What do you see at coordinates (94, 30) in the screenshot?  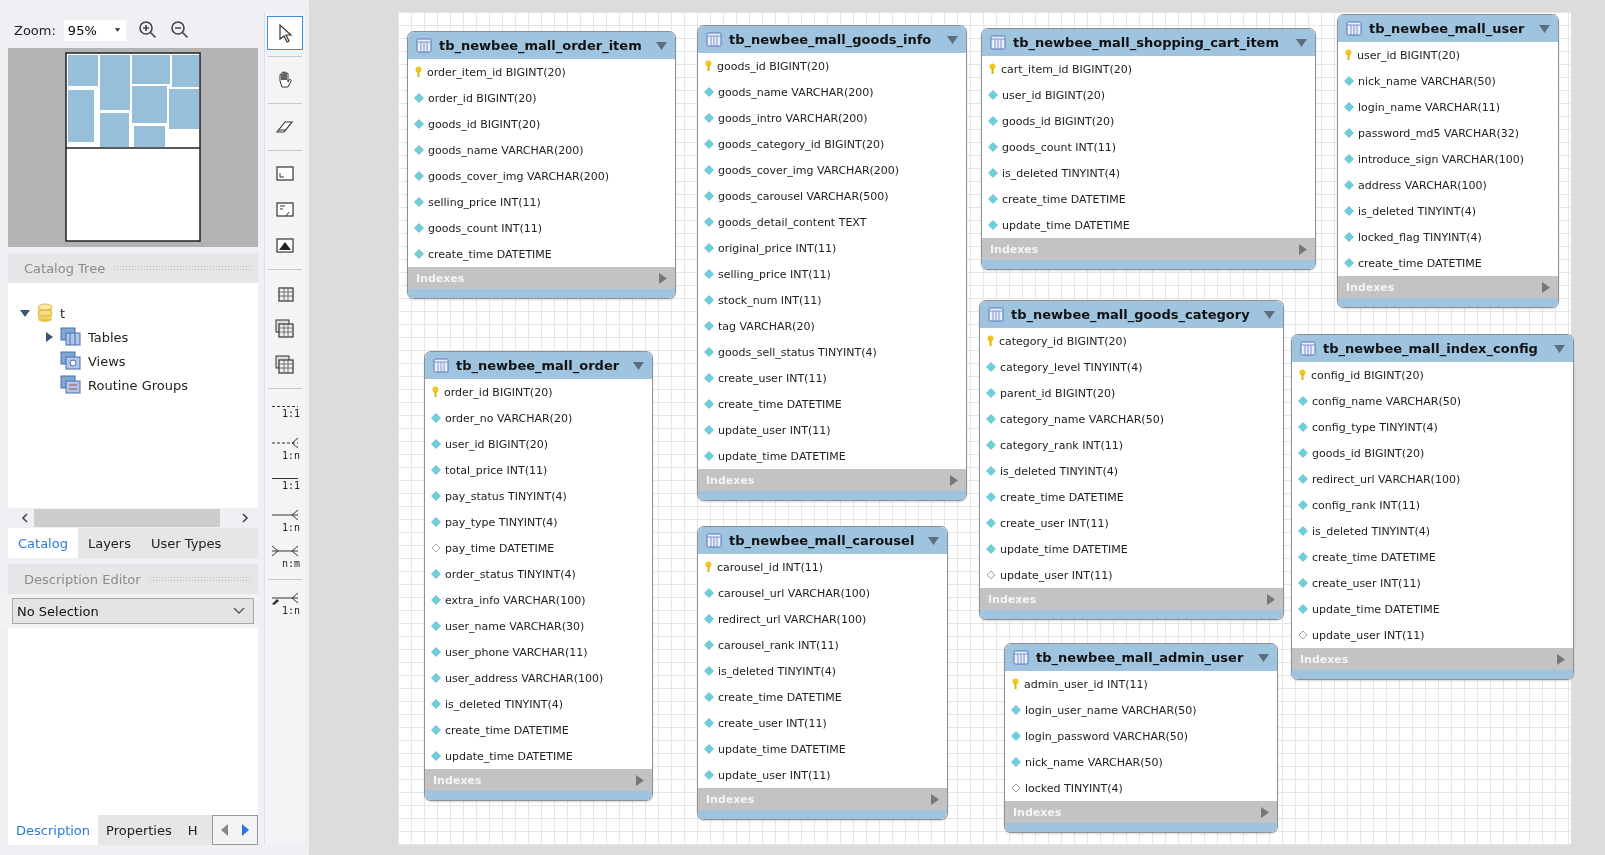 I see `zoom-dropdown: 95%` at bounding box center [94, 30].